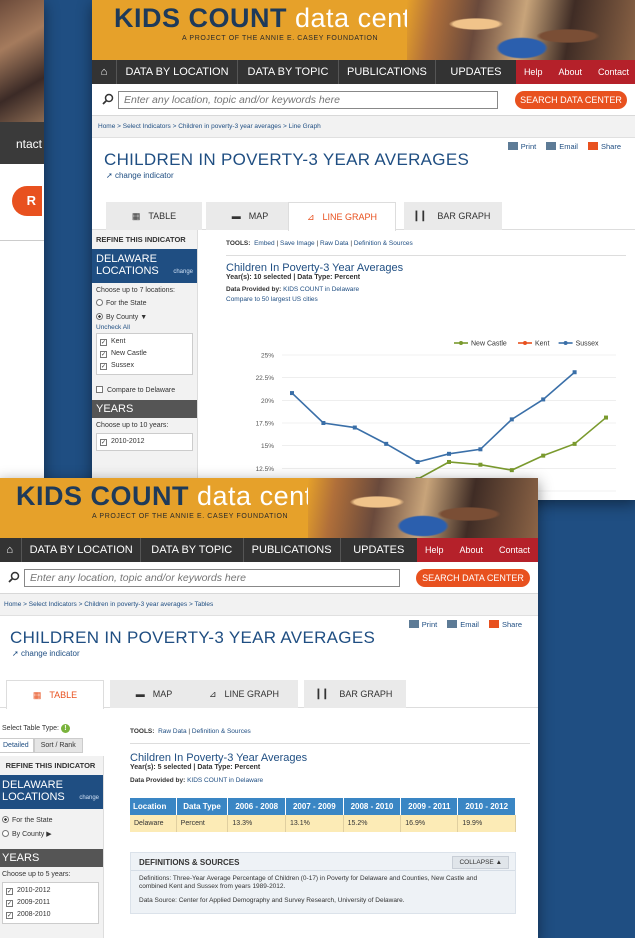 The height and width of the screenshot is (938, 635). I want to click on table-cell: Delaware, so click(153, 823).